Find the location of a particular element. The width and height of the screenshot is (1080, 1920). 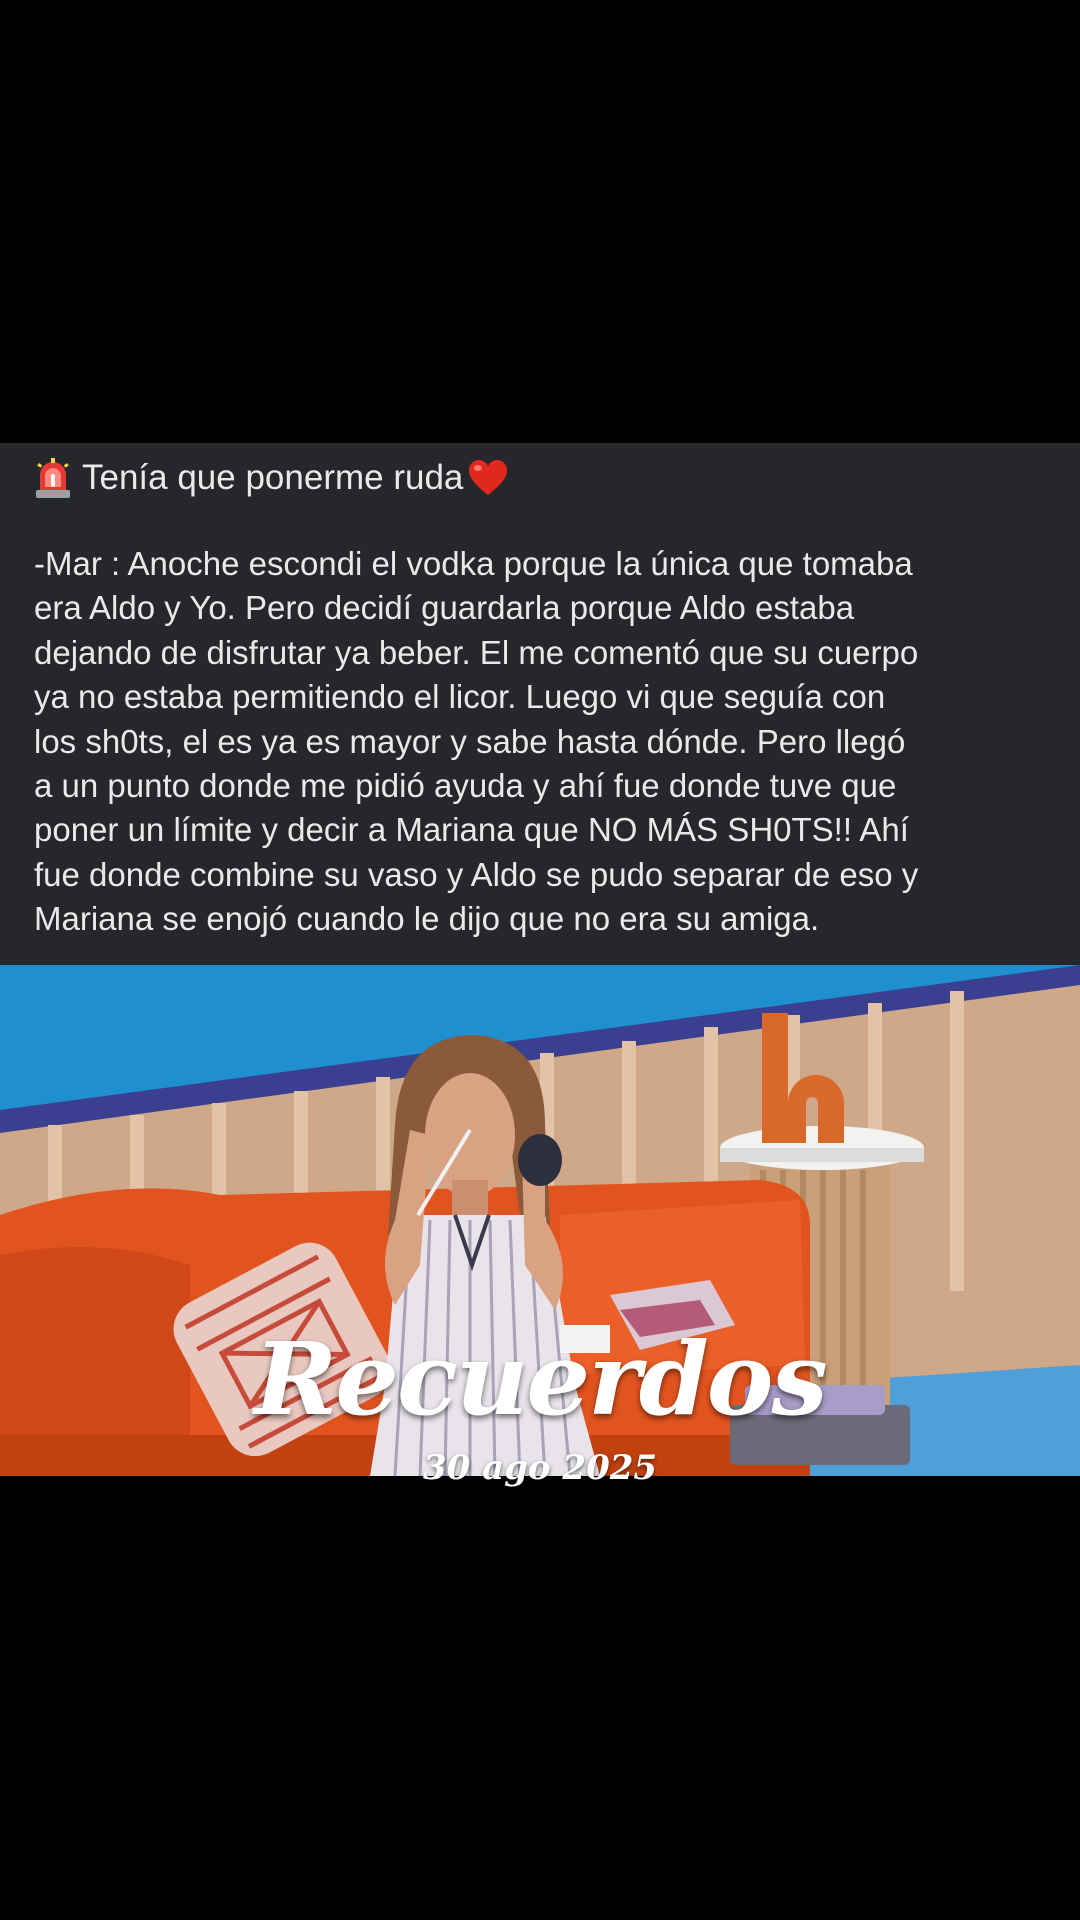

red-heart-icon is located at coordinates (488, 478).